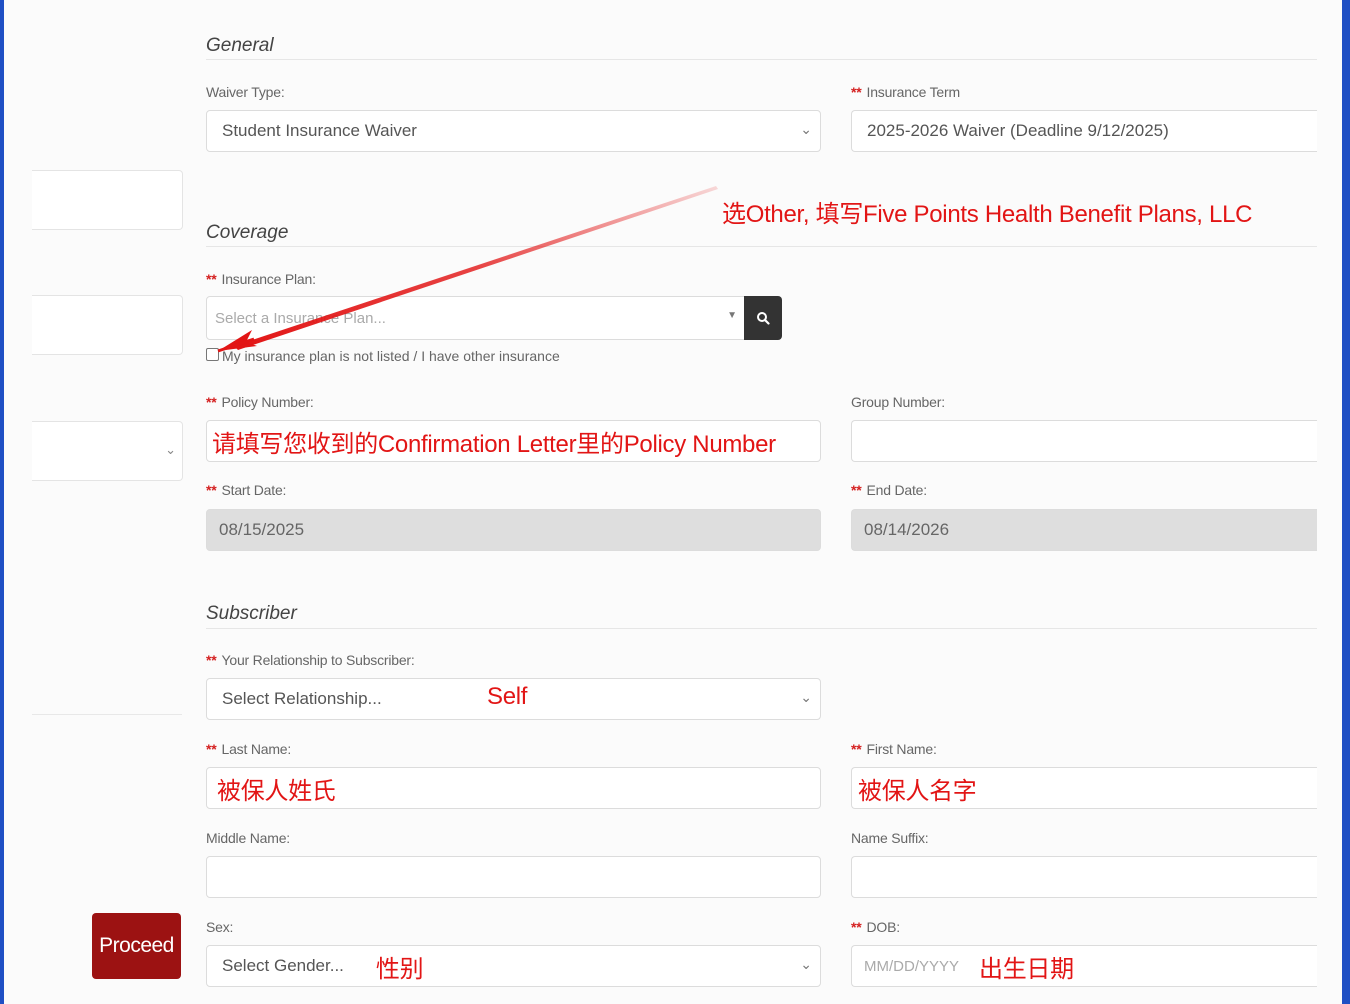 The width and height of the screenshot is (1350, 1004). Describe the element at coordinates (262, 529) in the screenshot. I see `start-date-value: 08/15/2025` at that location.